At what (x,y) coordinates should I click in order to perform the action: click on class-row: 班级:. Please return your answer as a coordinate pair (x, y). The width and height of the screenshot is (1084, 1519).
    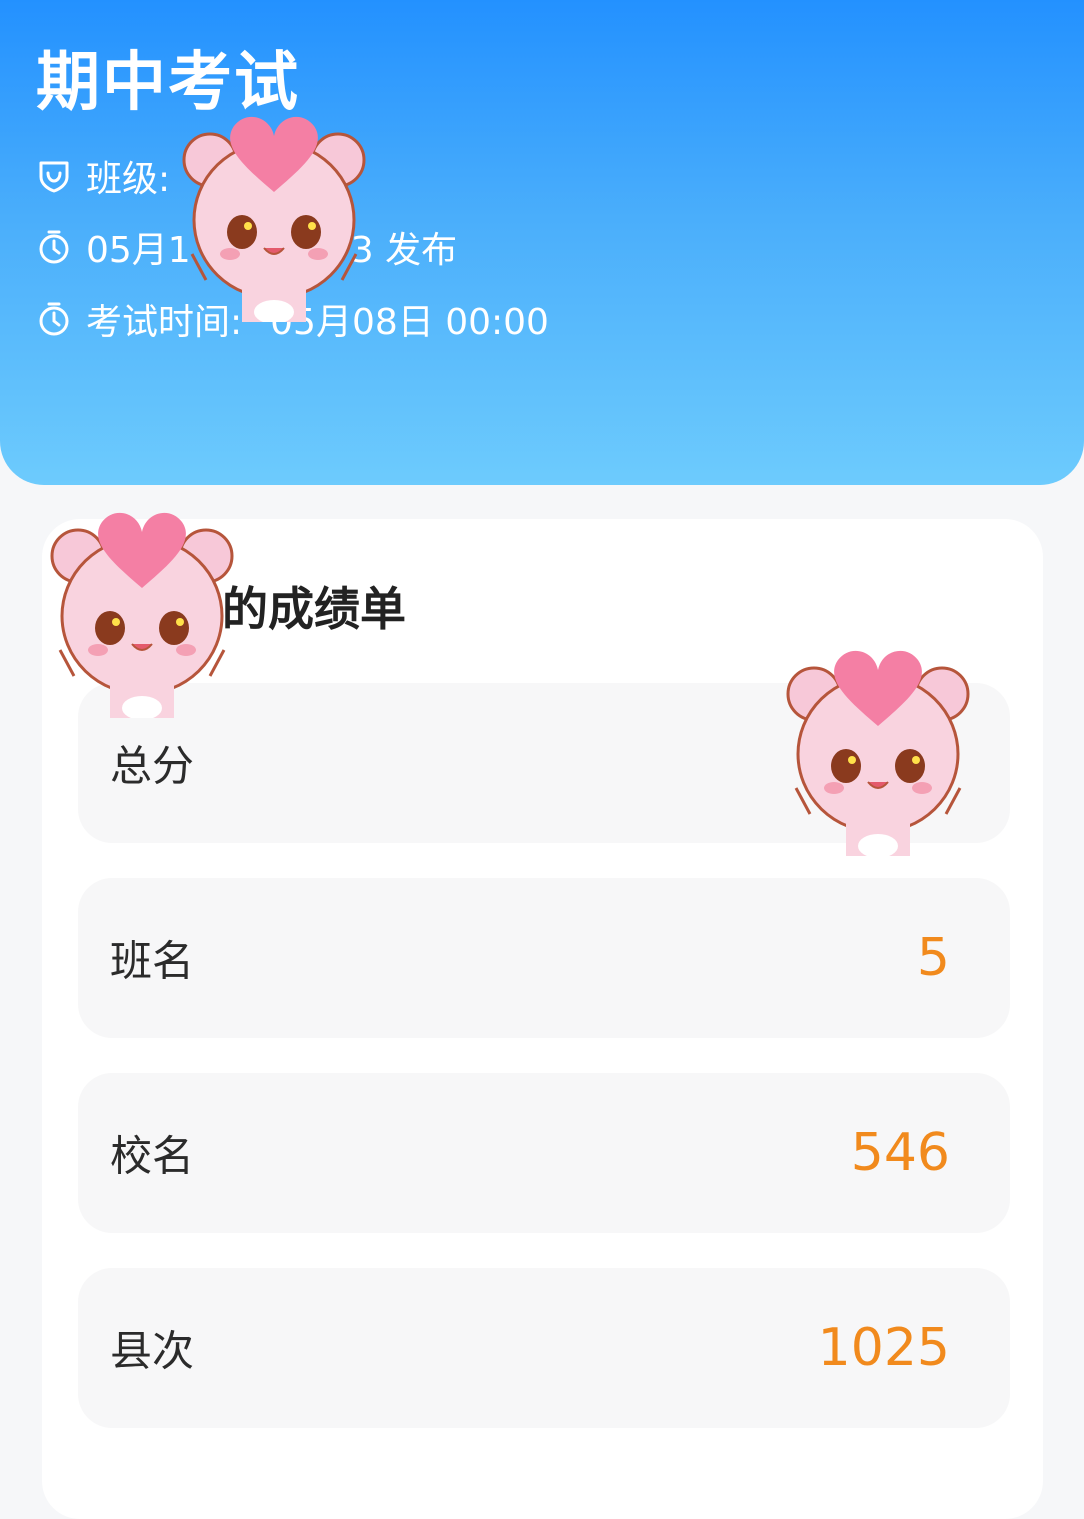
    Looking at the image, I should click on (103, 177).